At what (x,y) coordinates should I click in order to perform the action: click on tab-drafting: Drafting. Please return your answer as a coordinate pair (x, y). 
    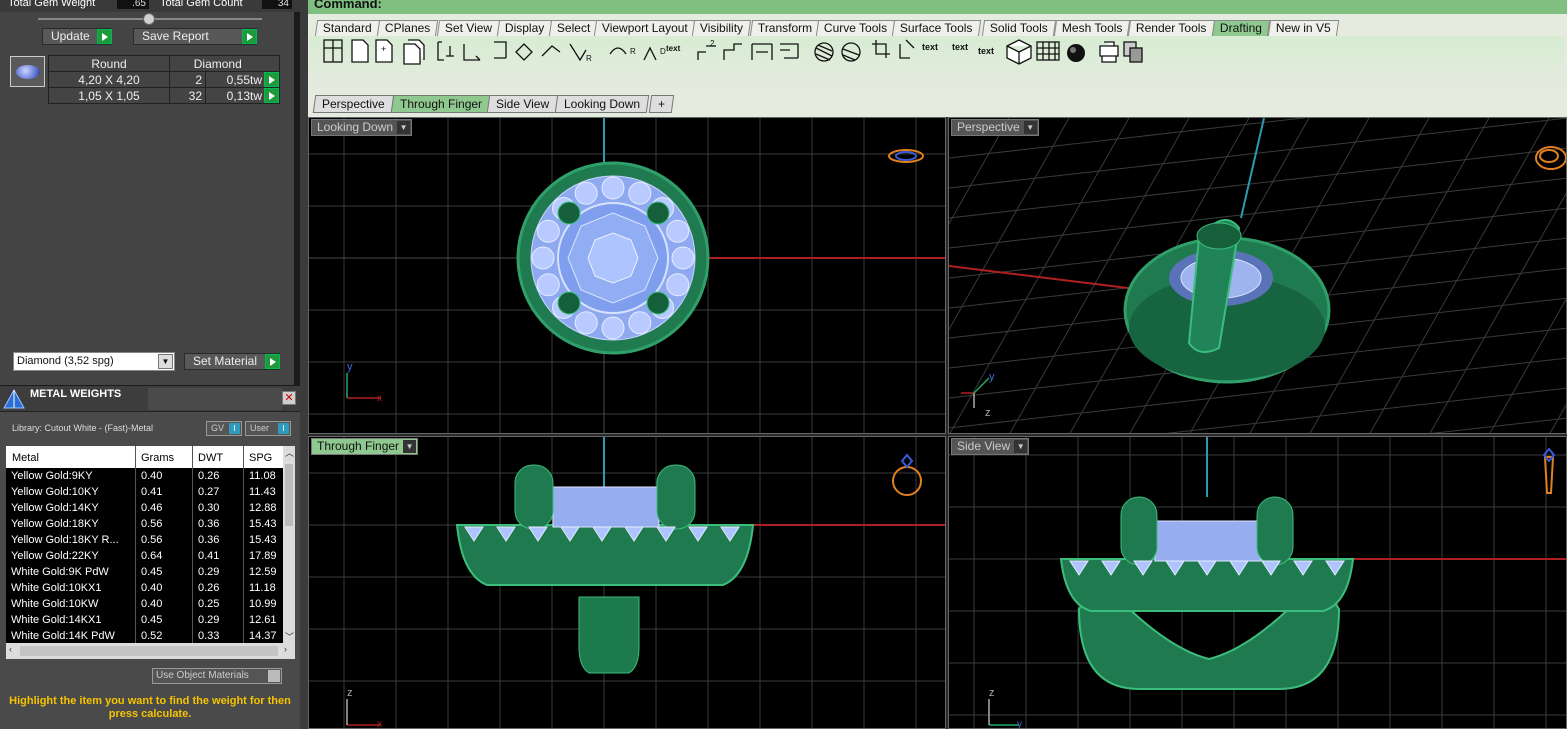
    Looking at the image, I should click on (1241, 28).